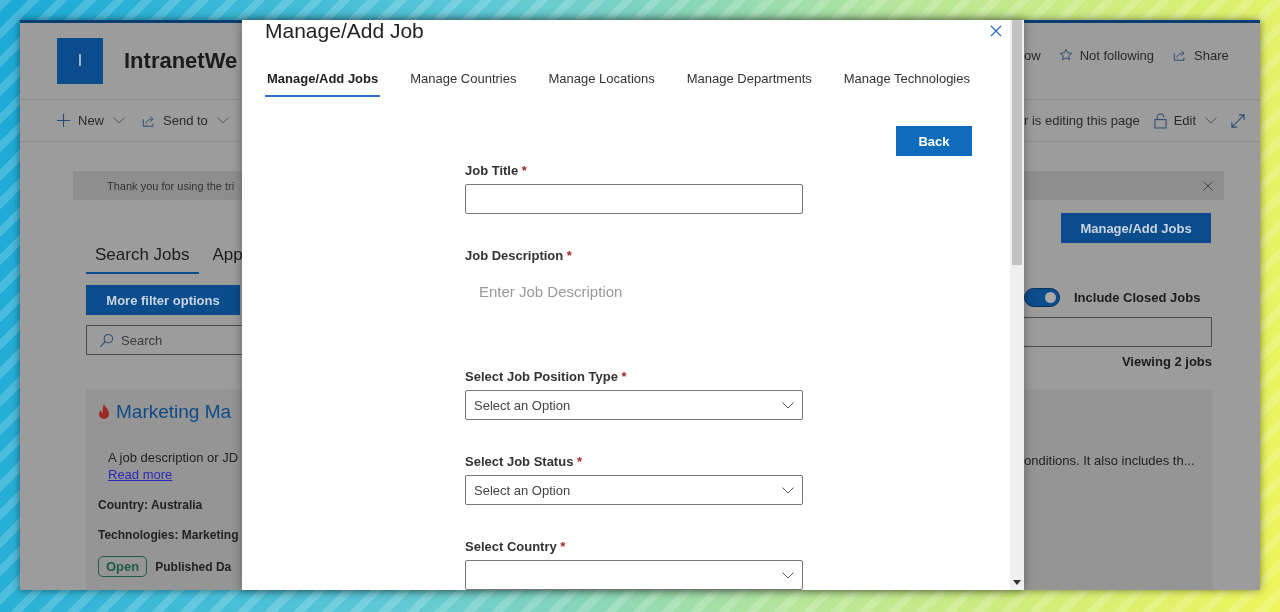  I want to click on search-icon, so click(106, 340).